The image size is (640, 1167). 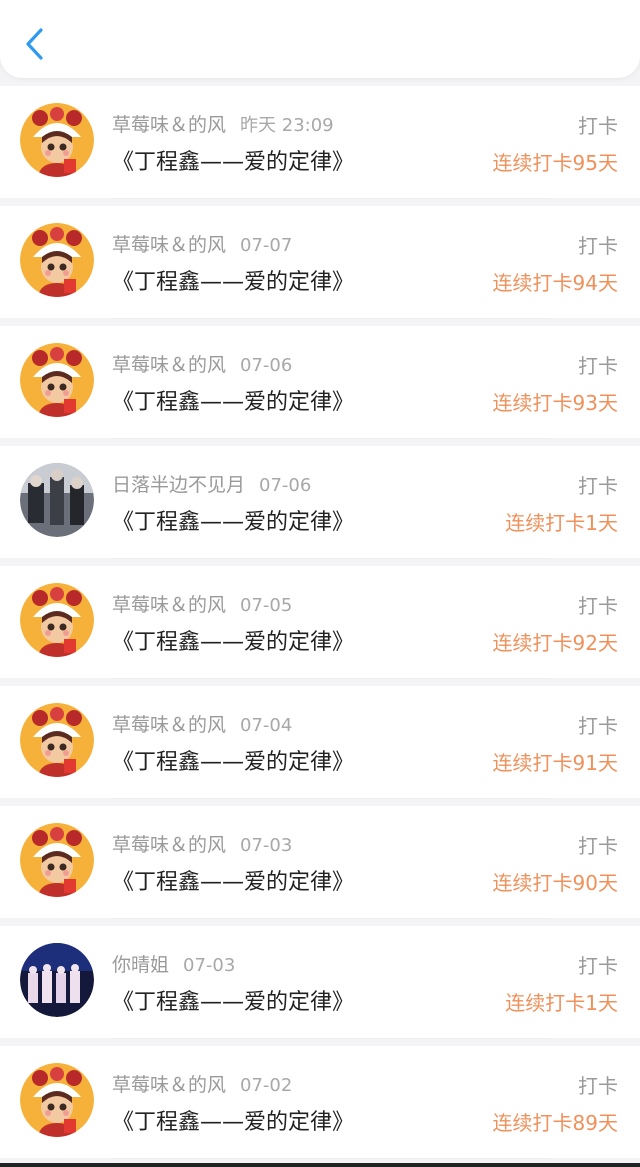 I want to click on post-date: 昨天 23:09, so click(x=287, y=125).